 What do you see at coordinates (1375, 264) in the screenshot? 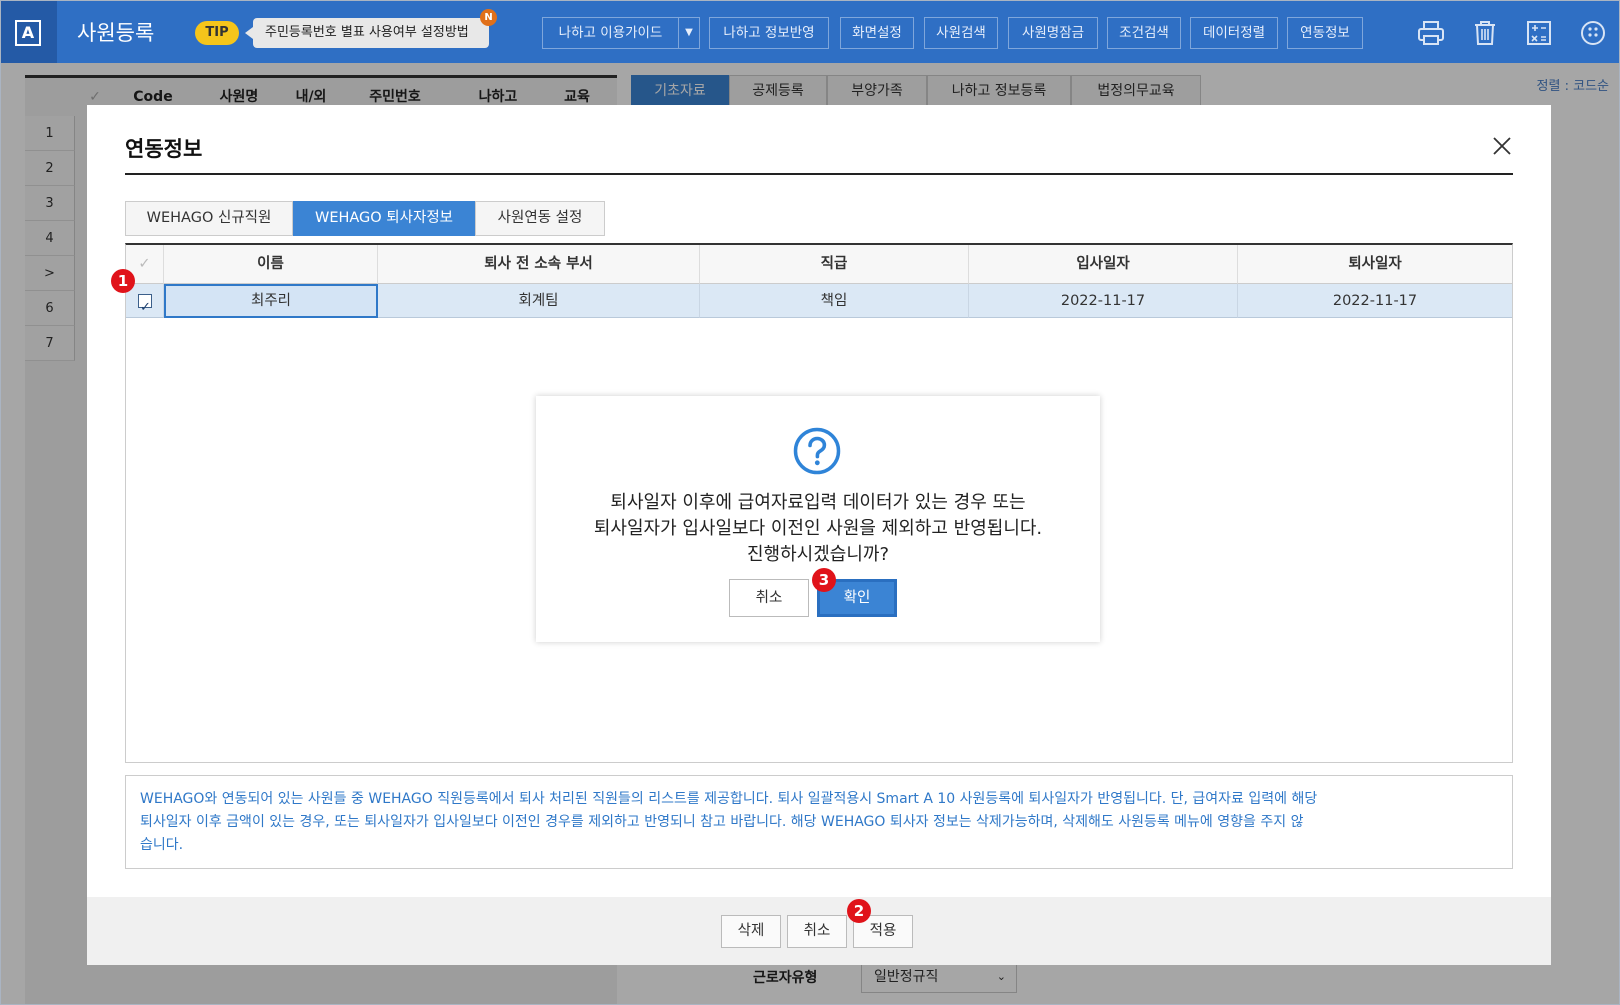
I see `column-header-resign-date: 퇴사일자` at bounding box center [1375, 264].